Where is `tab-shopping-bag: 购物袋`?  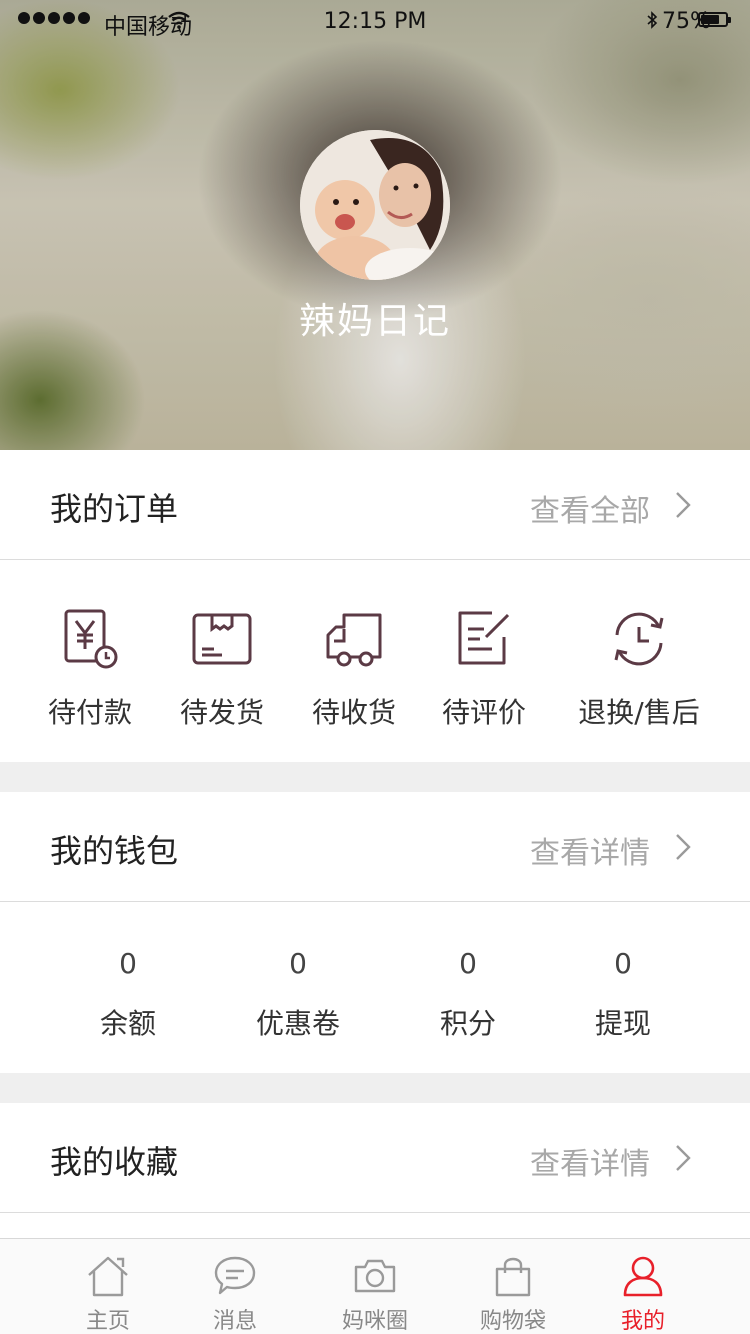 tab-shopping-bag: 购物袋 is located at coordinates (513, 1293).